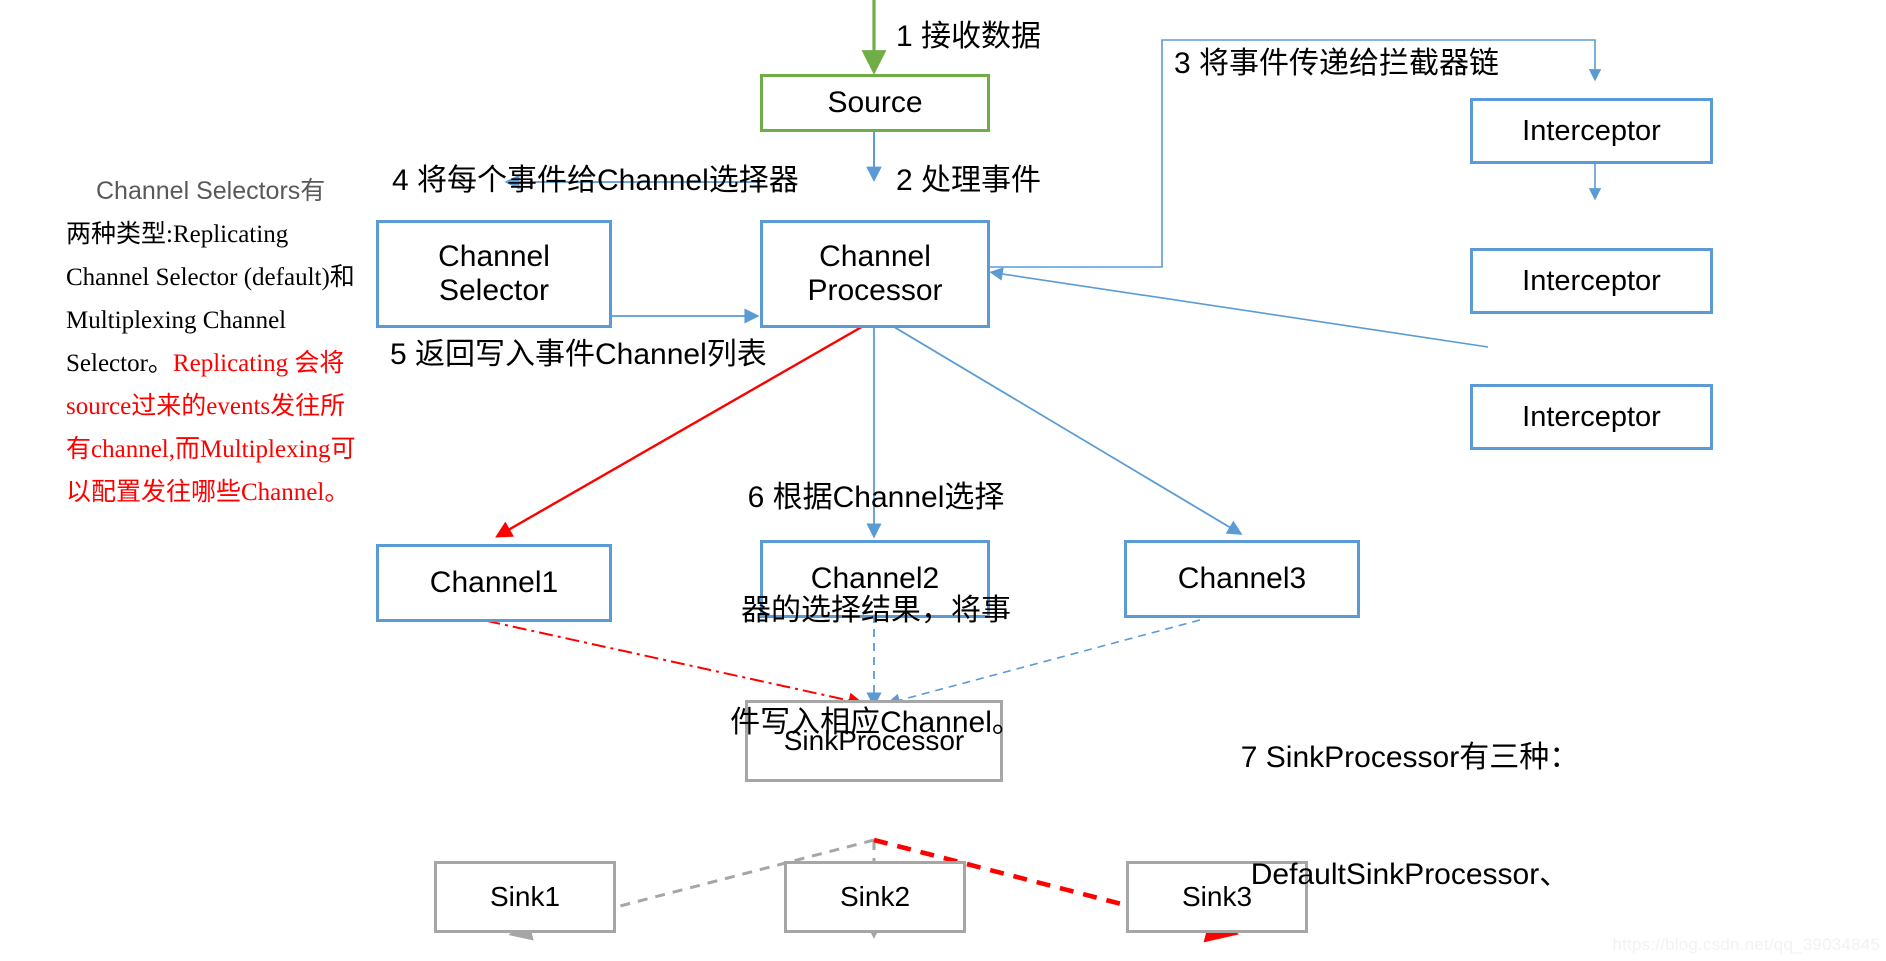 The height and width of the screenshot is (961, 1886). Describe the element at coordinates (1410, 757) in the screenshot. I see `step-7-line-1: 7 SinkProcessor有三种：` at that location.